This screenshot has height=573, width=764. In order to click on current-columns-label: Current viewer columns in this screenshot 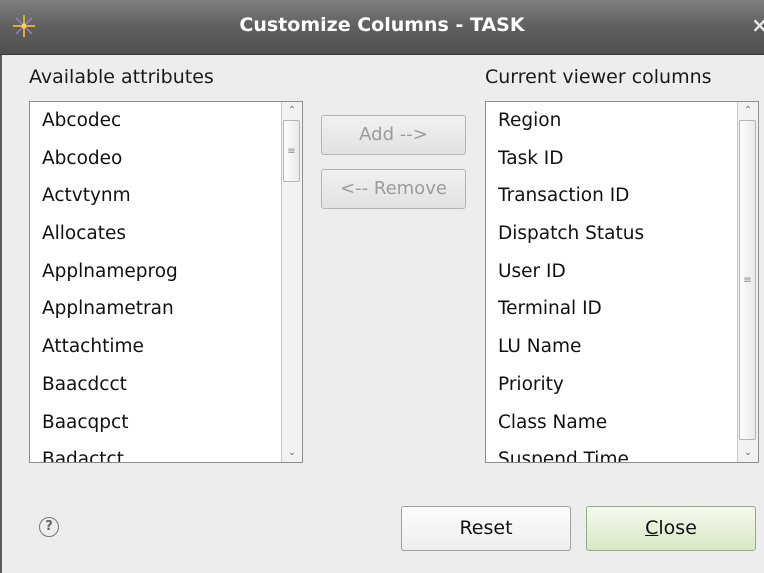, I will do `click(598, 77)`.